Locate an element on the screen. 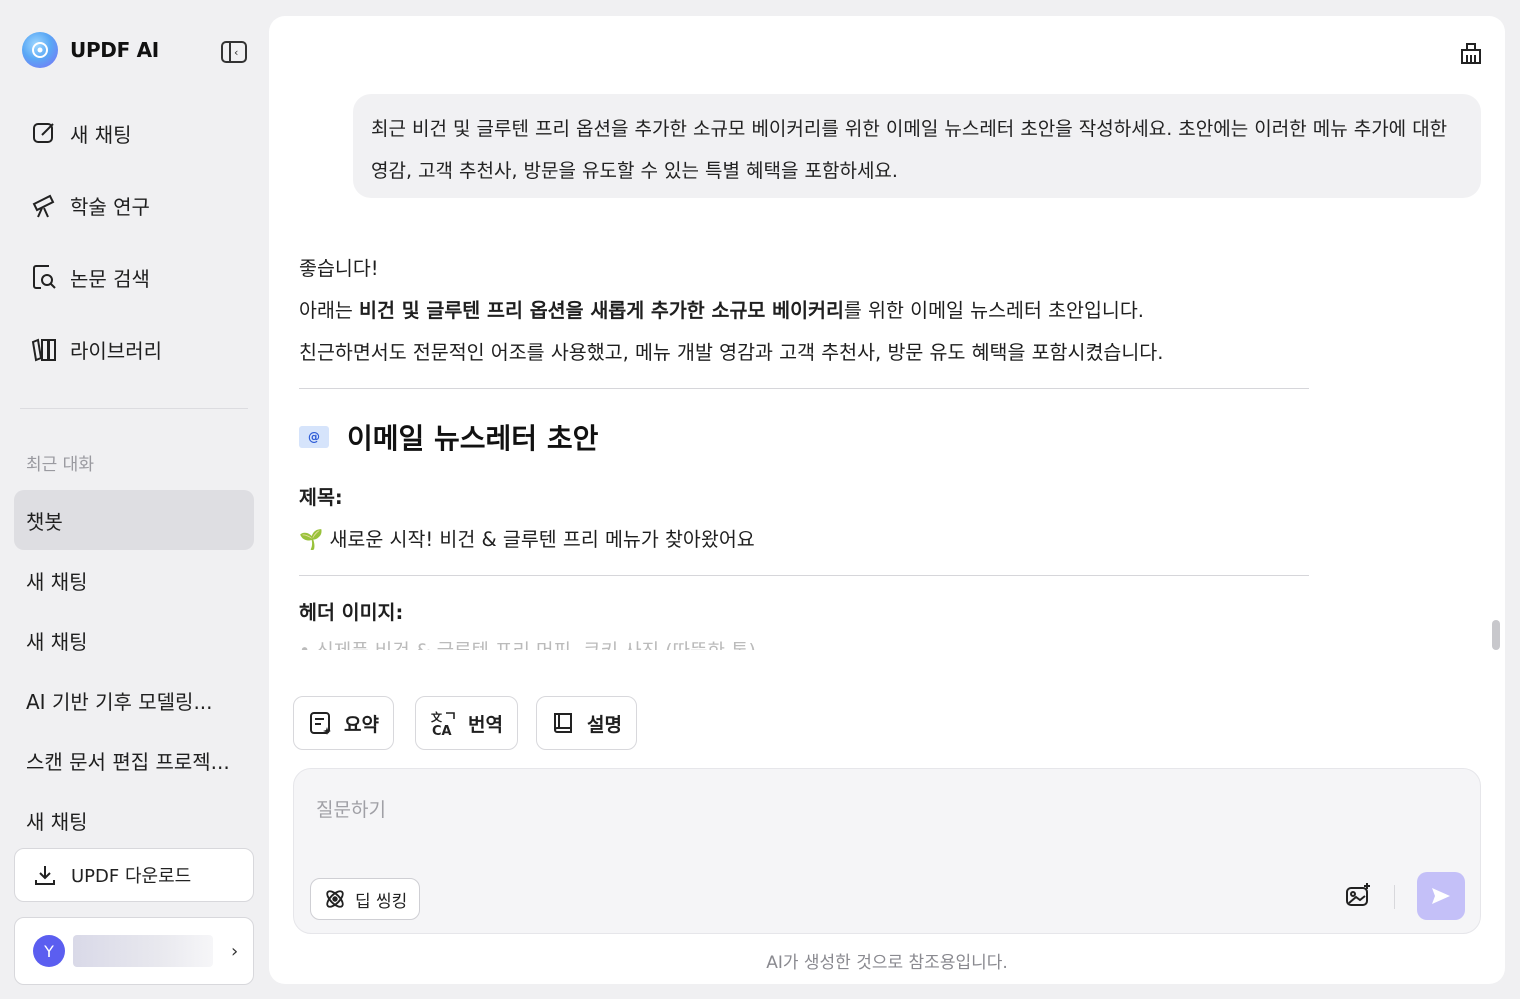 The width and height of the screenshot is (1520, 999). user-name-redacted is located at coordinates (143, 951).